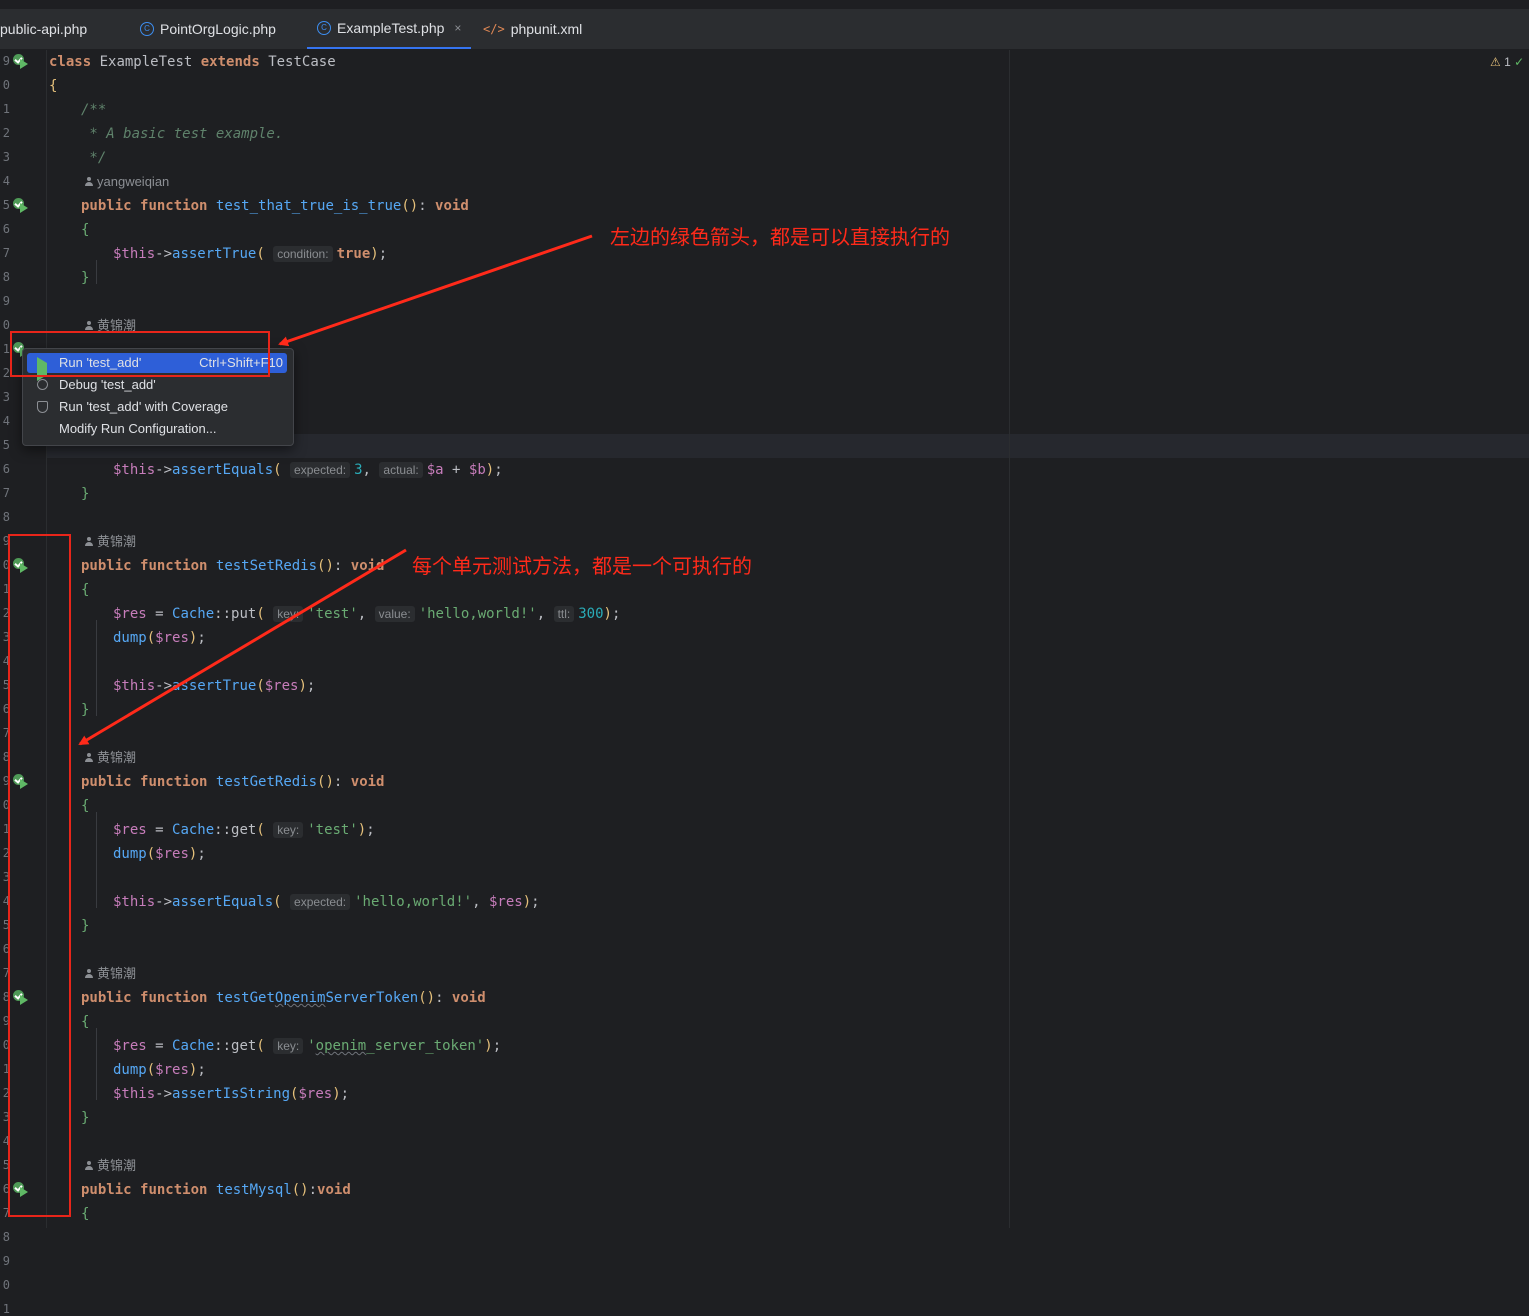 The width and height of the screenshot is (1529, 1316). I want to click on php-class-icon: C, so click(147, 29).